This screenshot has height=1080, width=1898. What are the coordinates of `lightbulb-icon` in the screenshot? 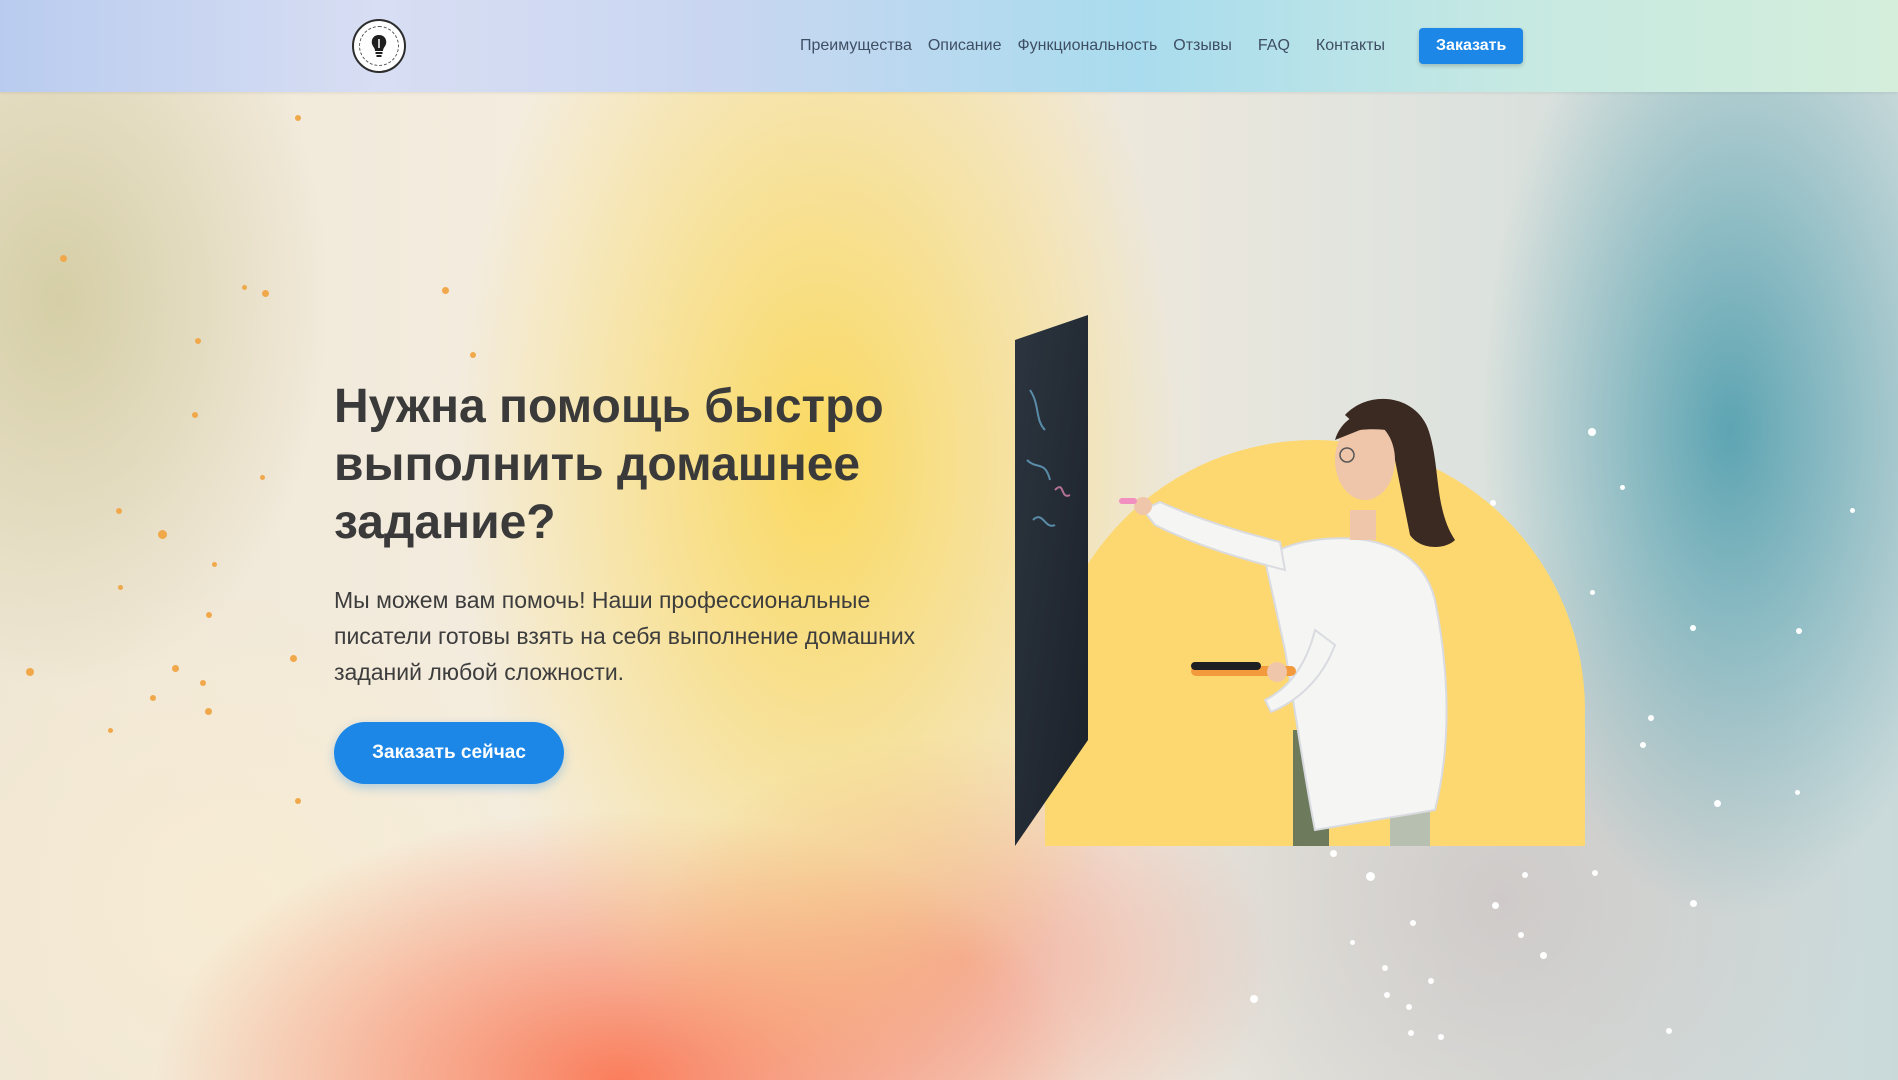 It's located at (379, 46).